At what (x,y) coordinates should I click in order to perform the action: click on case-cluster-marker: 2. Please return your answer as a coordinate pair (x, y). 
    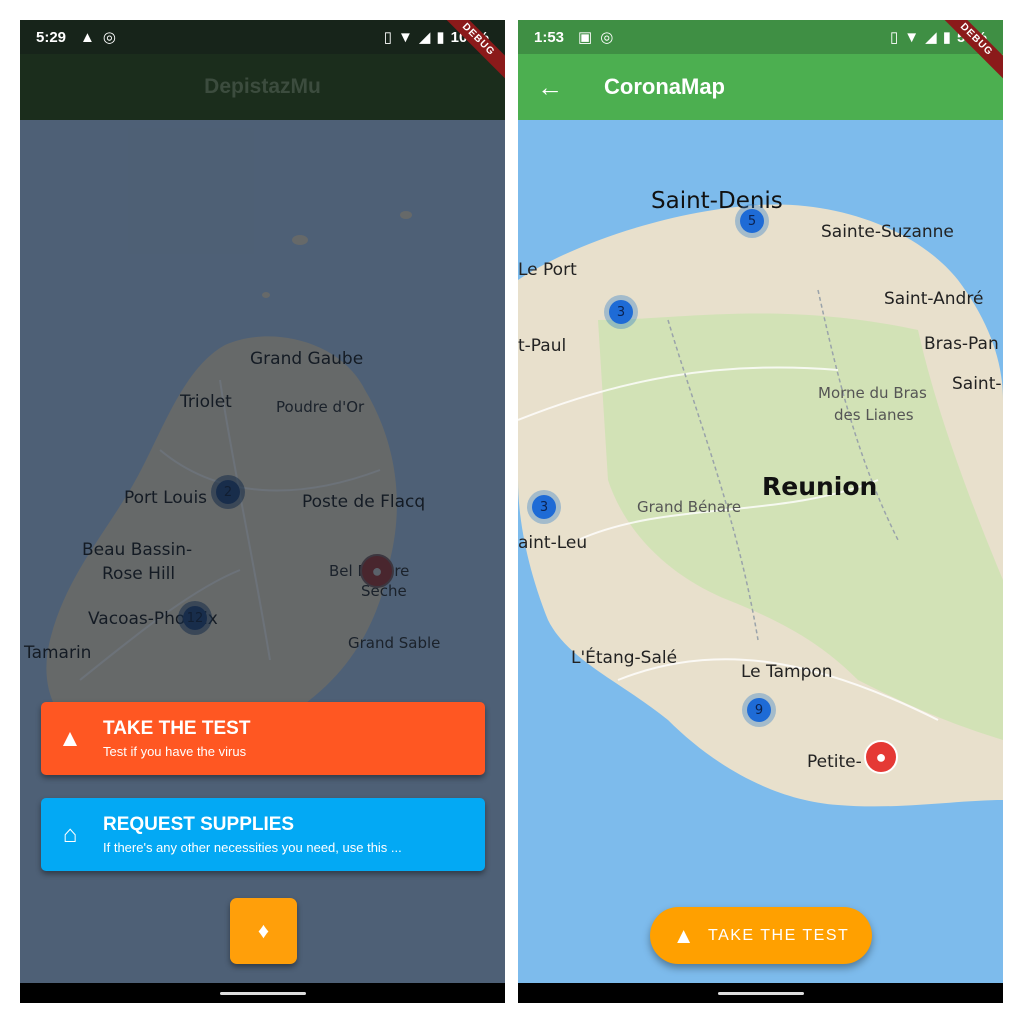
    Looking at the image, I should click on (228, 492).